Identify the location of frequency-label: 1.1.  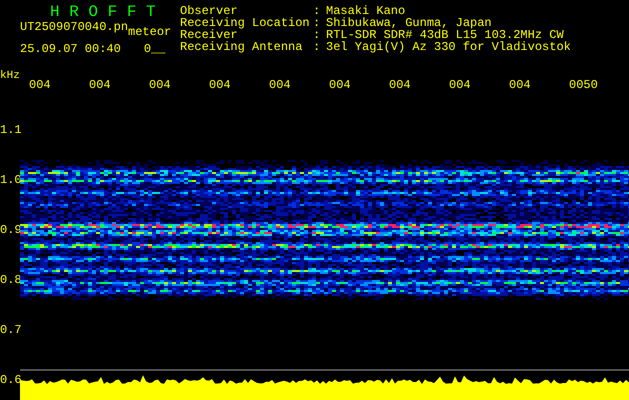
(11, 130).